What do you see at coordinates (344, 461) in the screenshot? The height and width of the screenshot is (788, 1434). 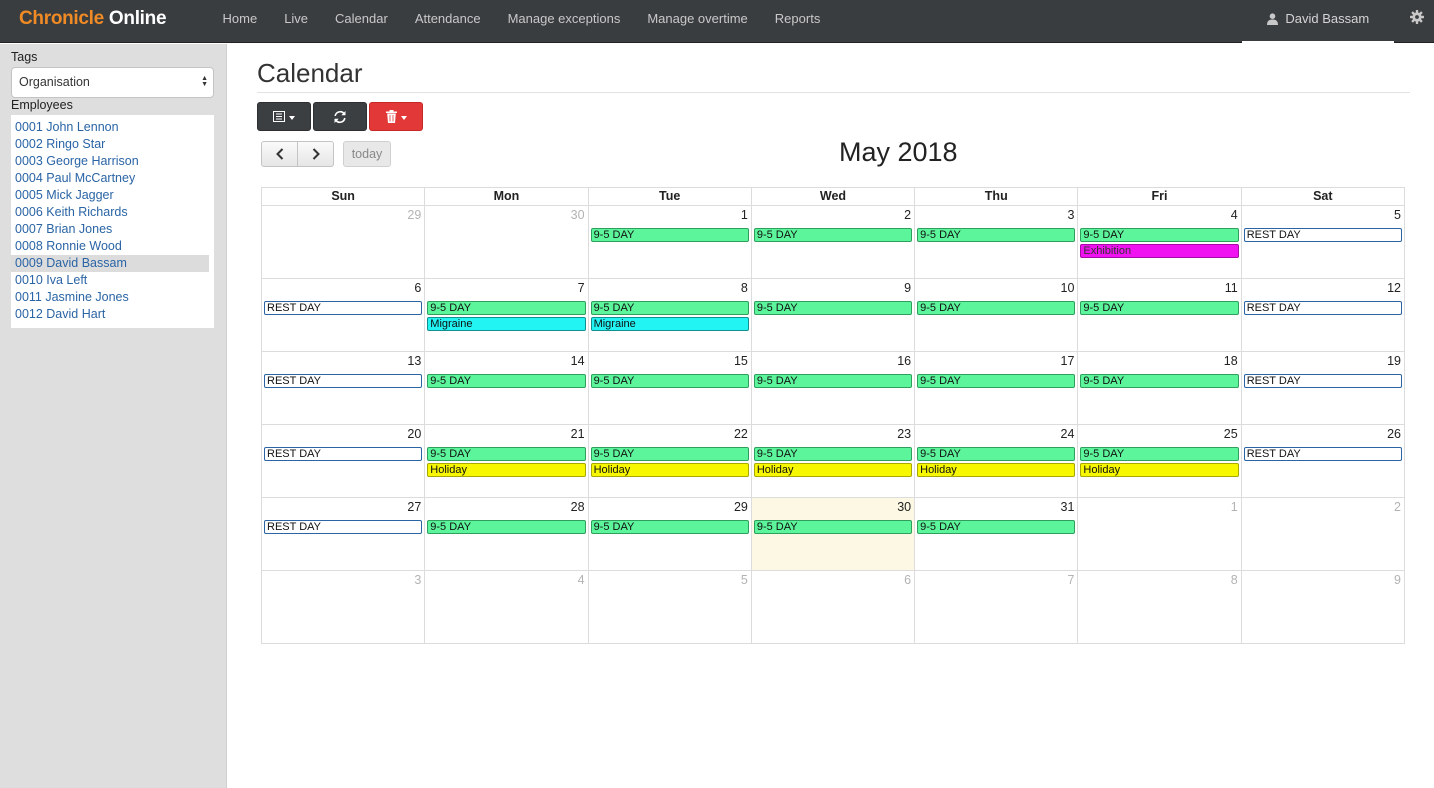 I see `calendar-day-cell: 20 REST DAY` at bounding box center [344, 461].